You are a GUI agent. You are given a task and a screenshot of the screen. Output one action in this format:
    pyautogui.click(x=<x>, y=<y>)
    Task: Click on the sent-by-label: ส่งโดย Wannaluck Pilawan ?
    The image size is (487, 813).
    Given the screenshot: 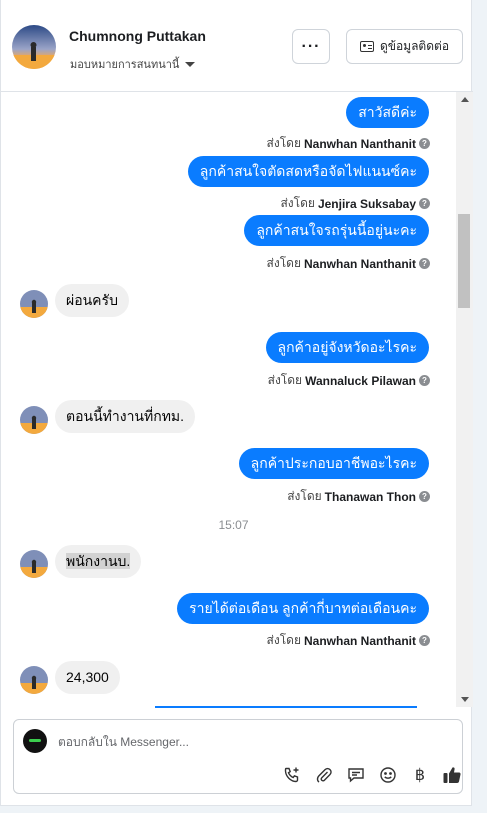 What is the action you would take?
    pyautogui.click(x=349, y=380)
    